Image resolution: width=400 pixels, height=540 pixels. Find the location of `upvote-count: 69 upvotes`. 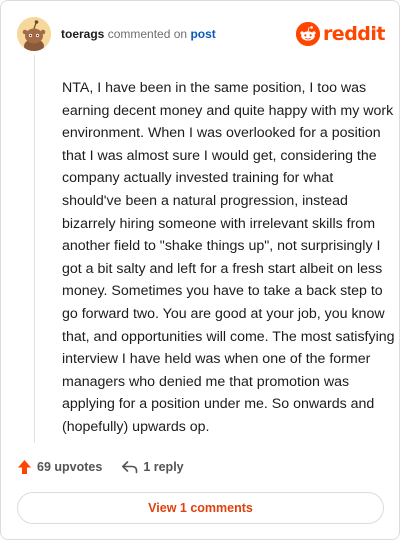

upvote-count: 69 upvotes is located at coordinates (70, 467).